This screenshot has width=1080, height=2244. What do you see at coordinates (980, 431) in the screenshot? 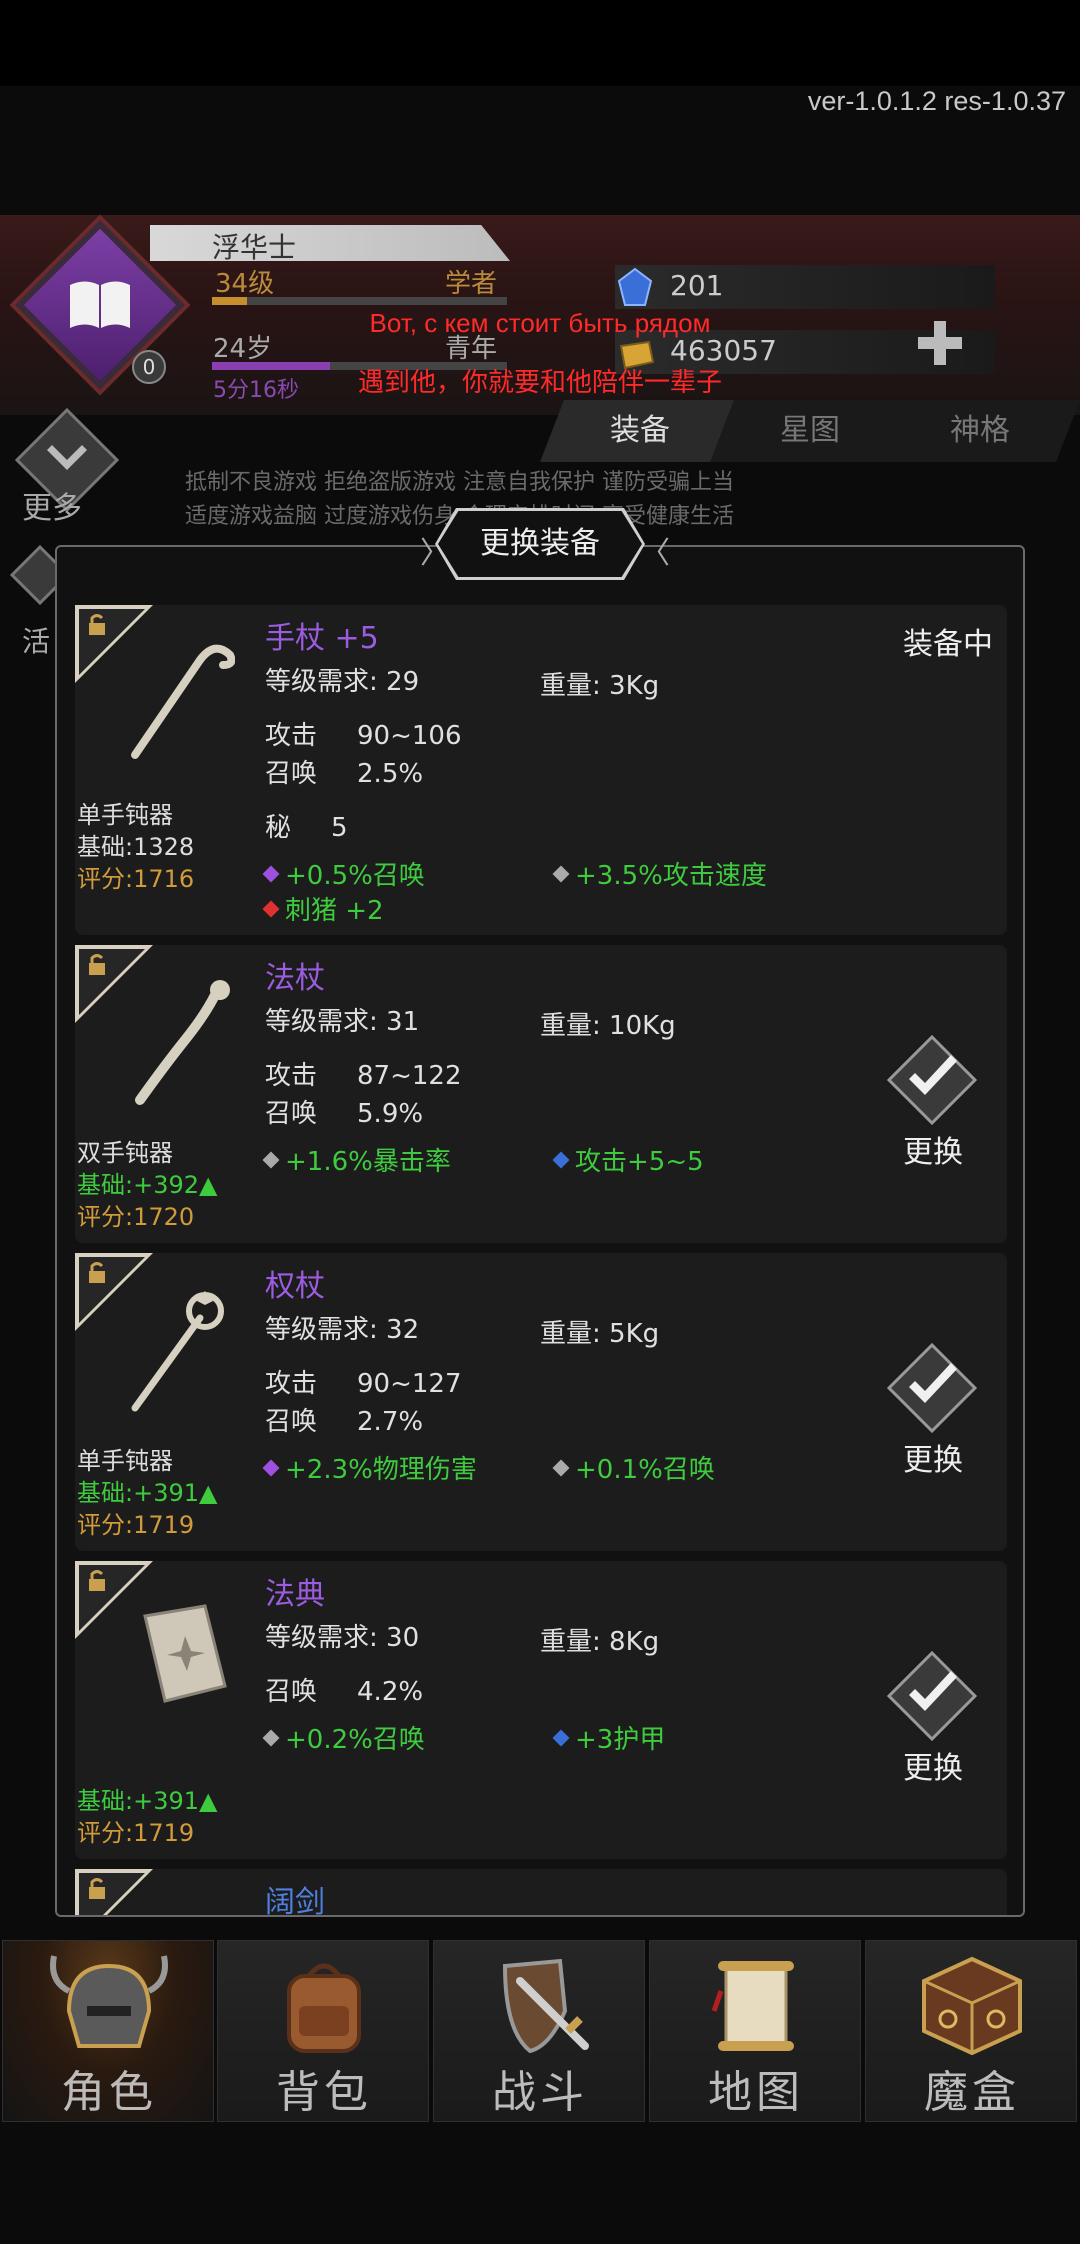
I see `tab-divinity: 神格` at bounding box center [980, 431].